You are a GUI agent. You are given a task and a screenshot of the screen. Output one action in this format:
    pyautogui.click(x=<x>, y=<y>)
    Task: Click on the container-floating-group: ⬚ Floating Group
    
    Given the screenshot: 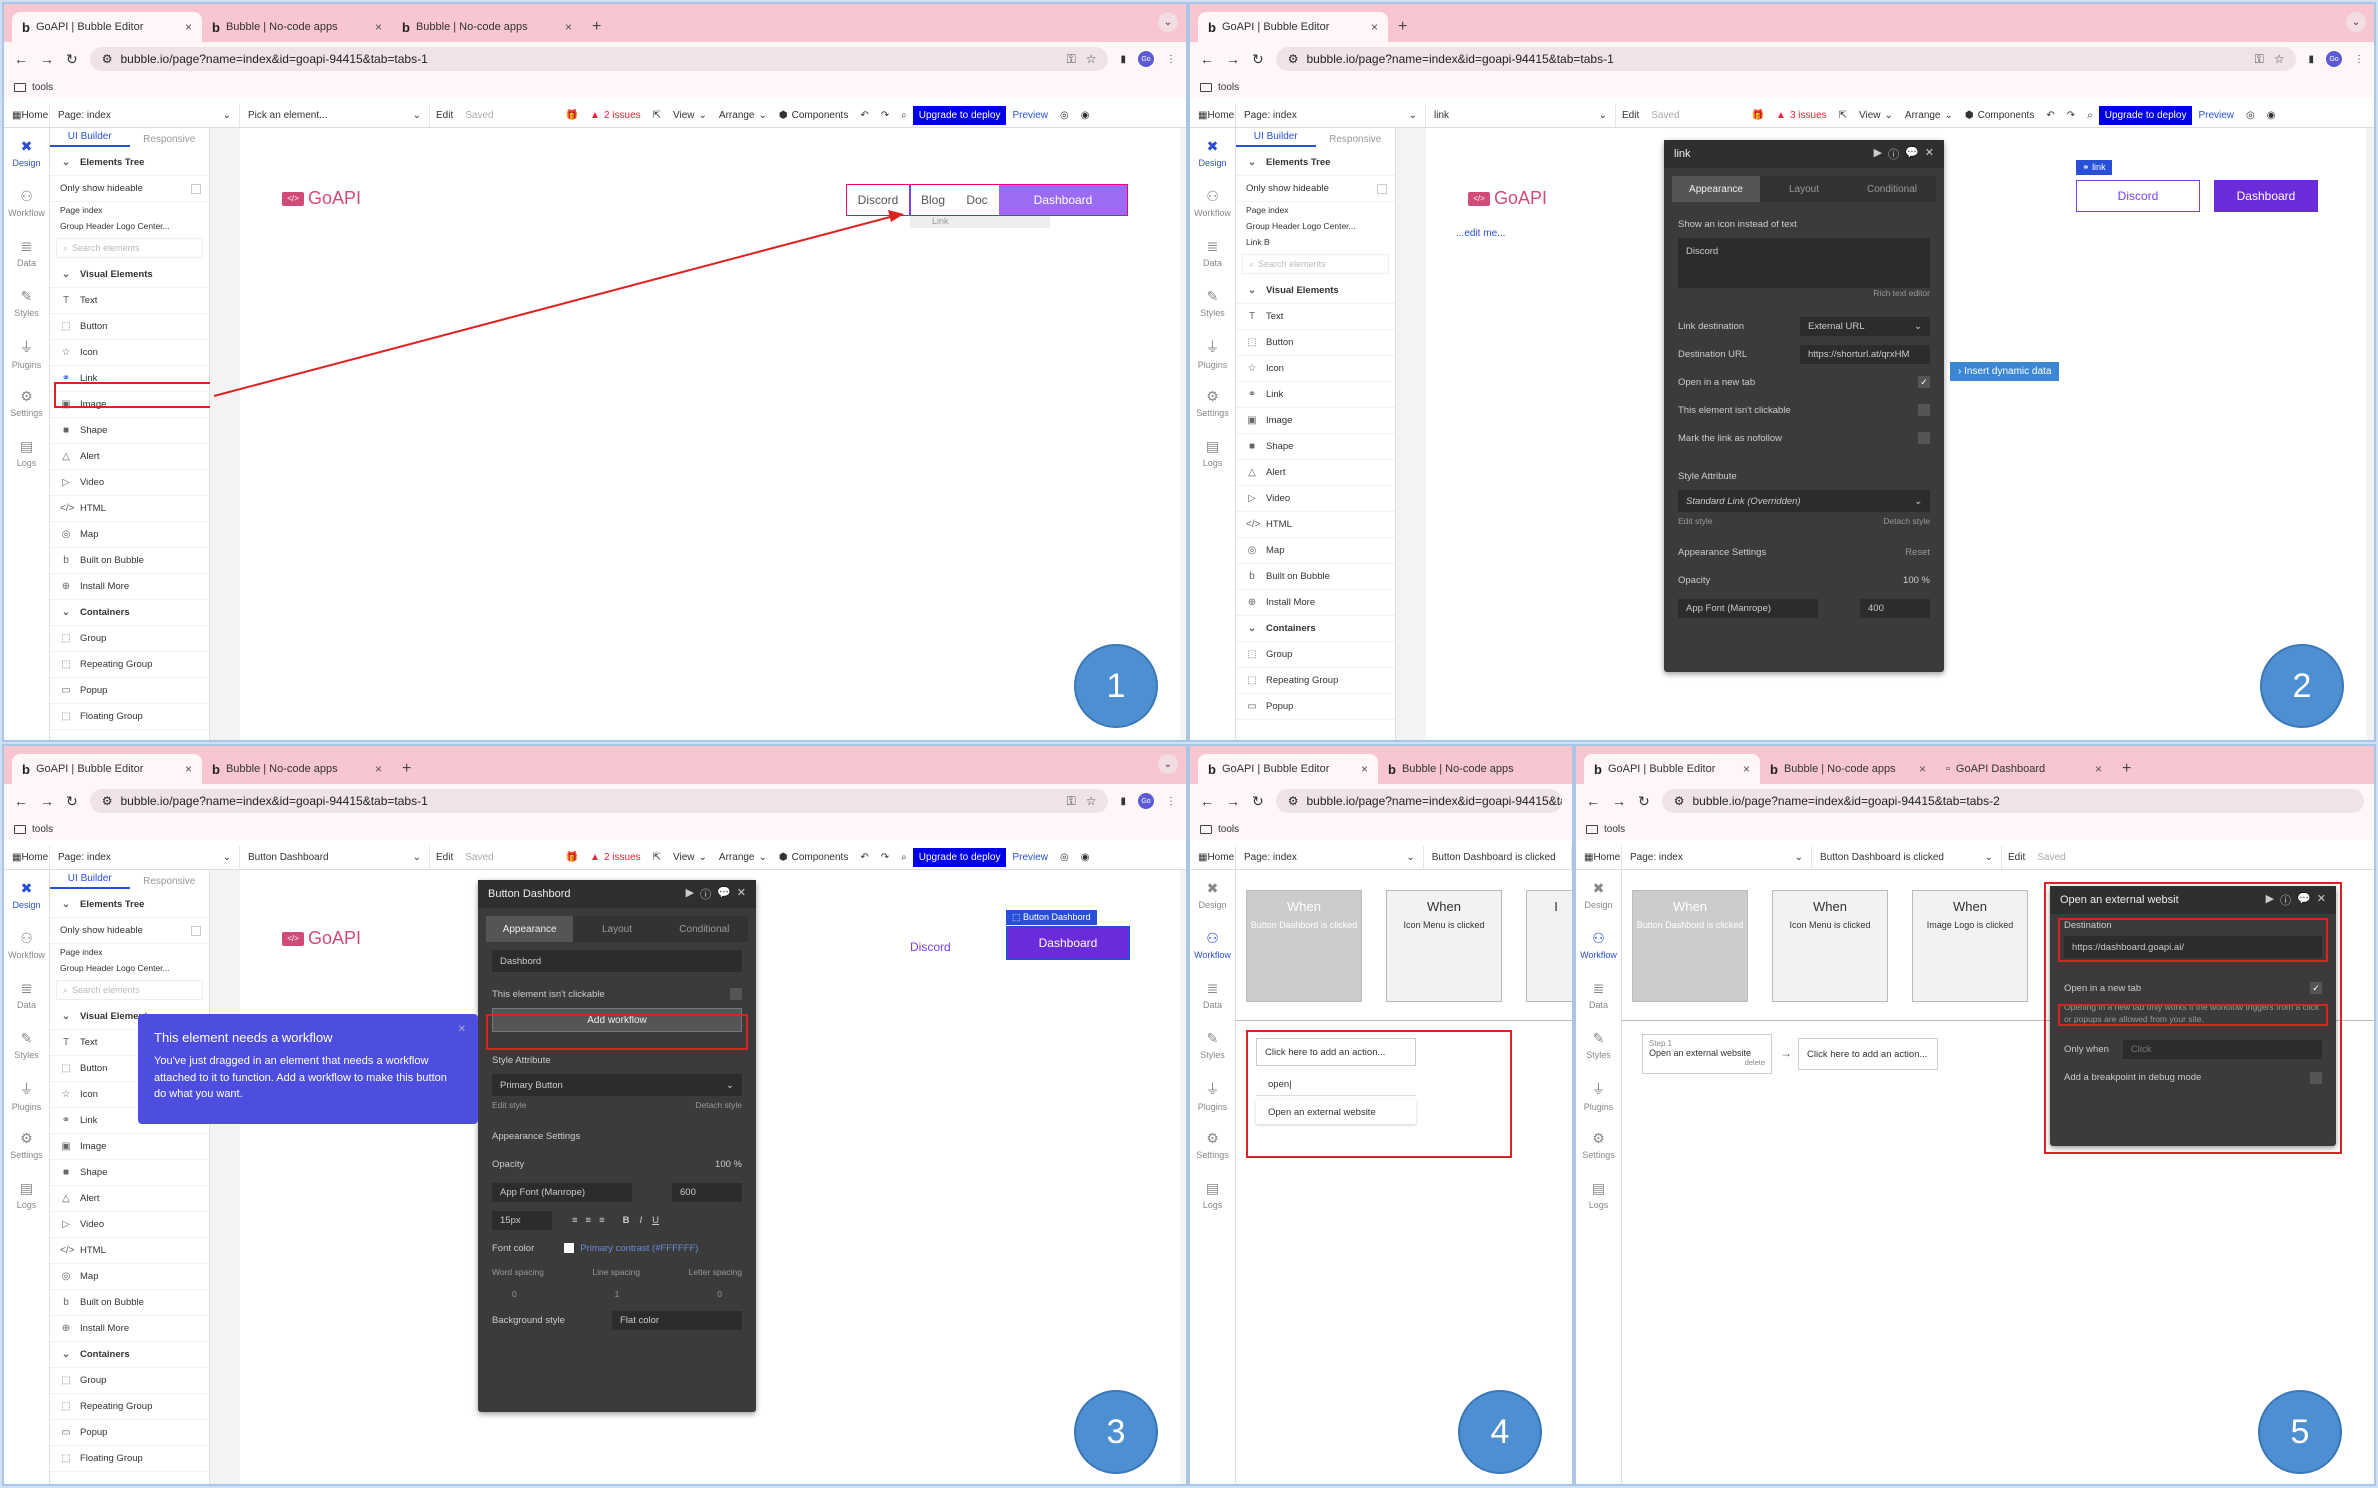 What is the action you would take?
    pyautogui.click(x=129, y=1459)
    